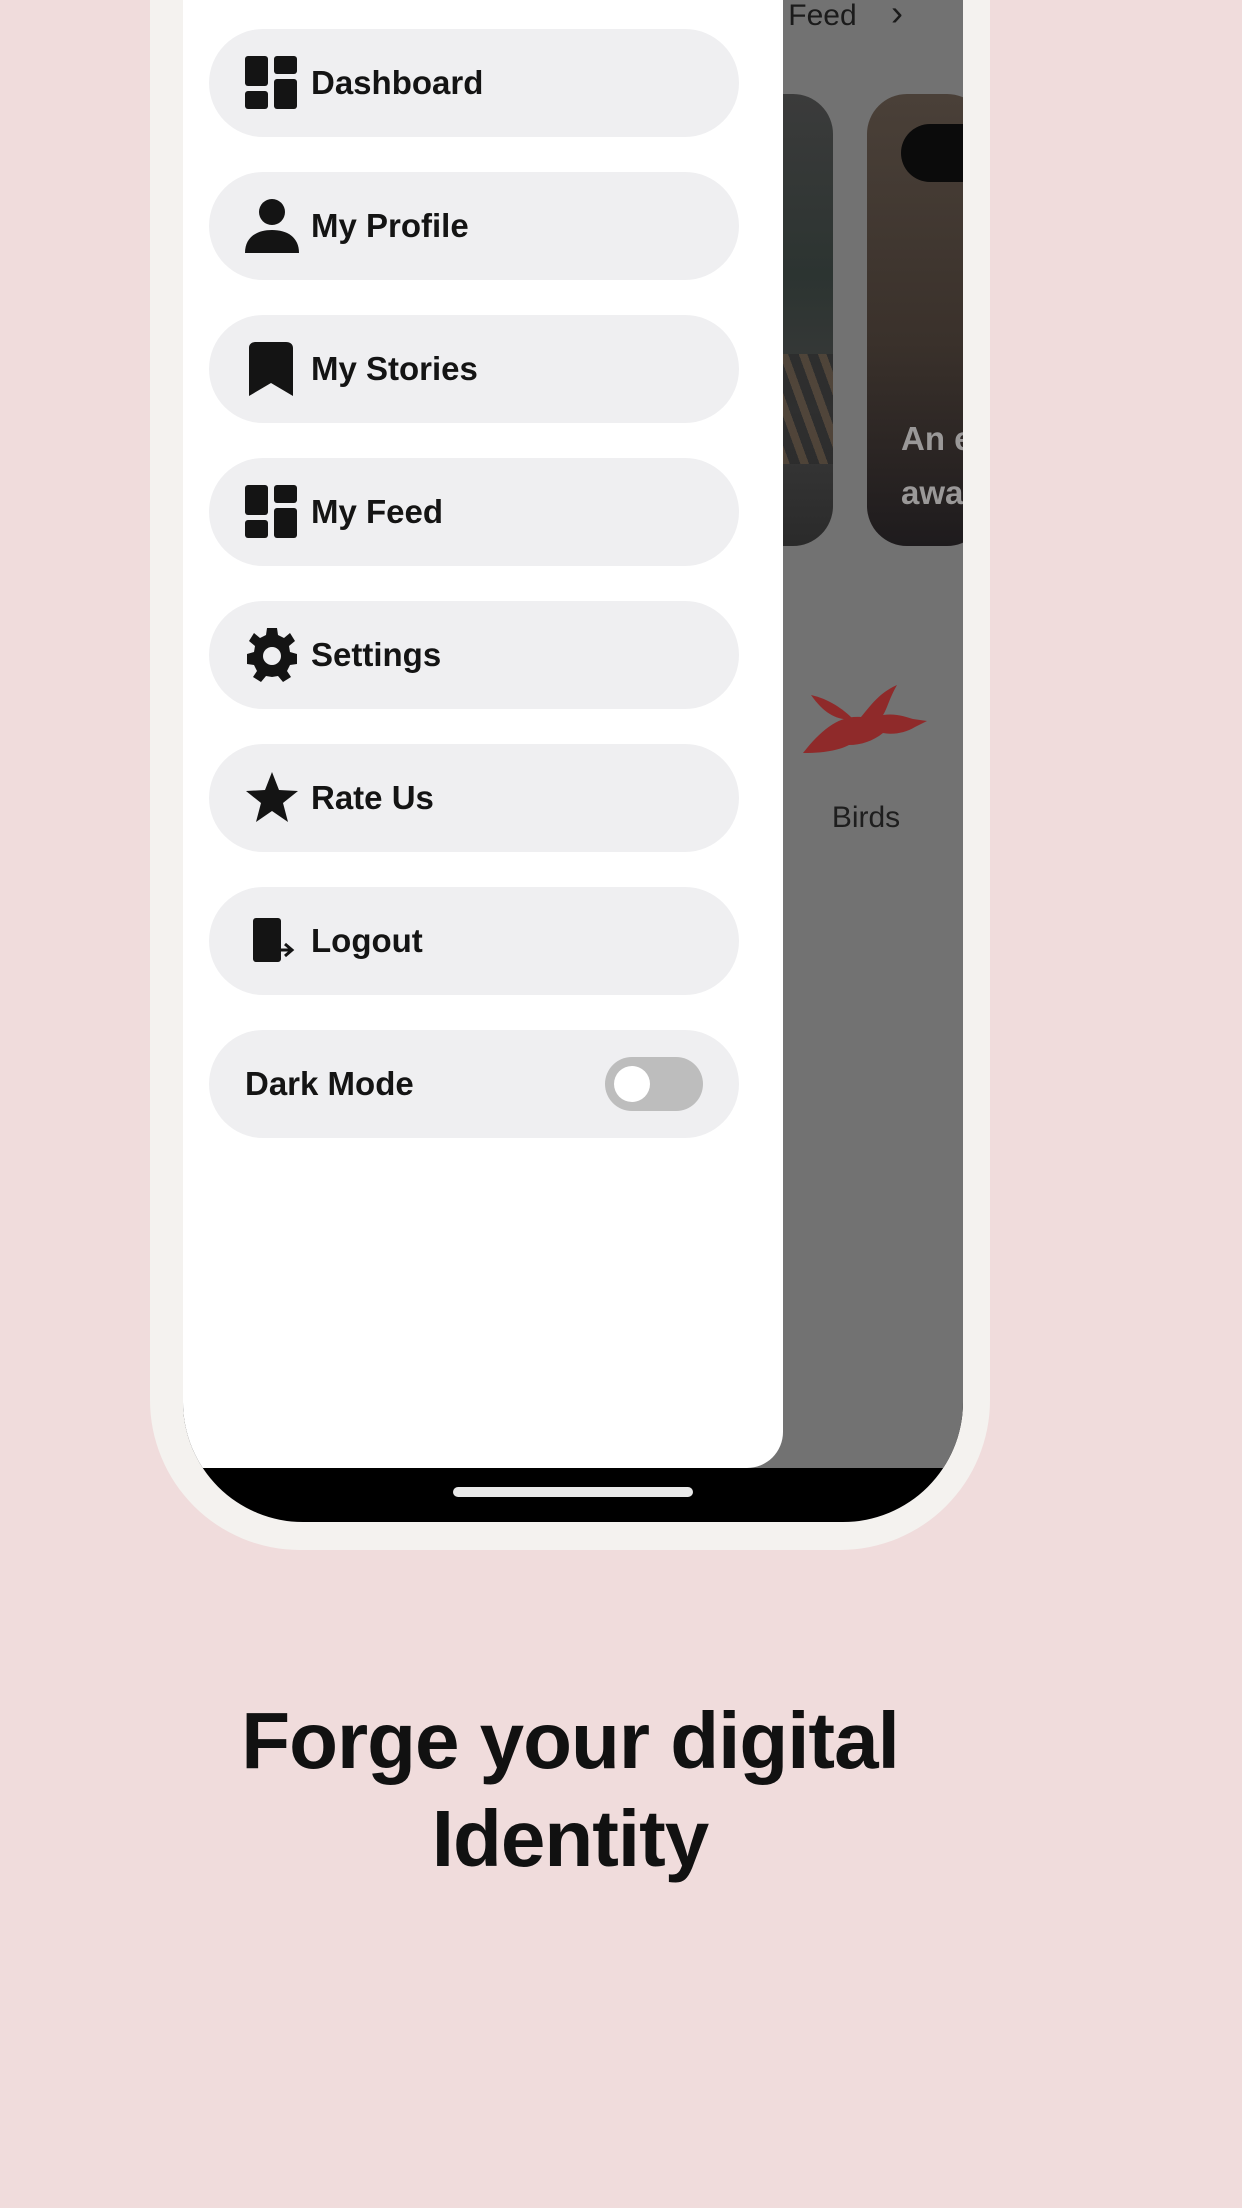 Image resolution: width=1242 pixels, height=2208 pixels. I want to click on star-icon, so click(275, 798).